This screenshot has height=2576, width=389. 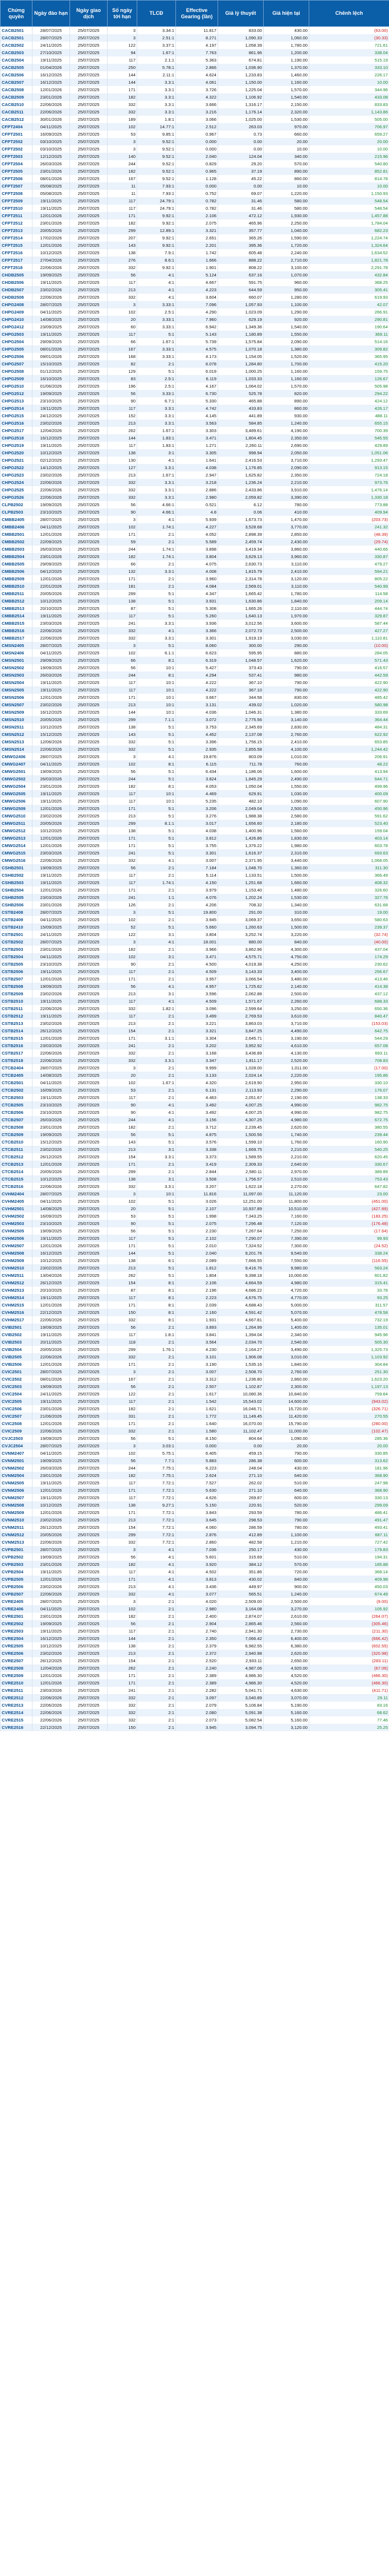 What do you see at coordinates (51, 13) in the screenshot?
I see `col-header-maturity-date: Ngày đáo hạn` at bounding box center [51, 13].